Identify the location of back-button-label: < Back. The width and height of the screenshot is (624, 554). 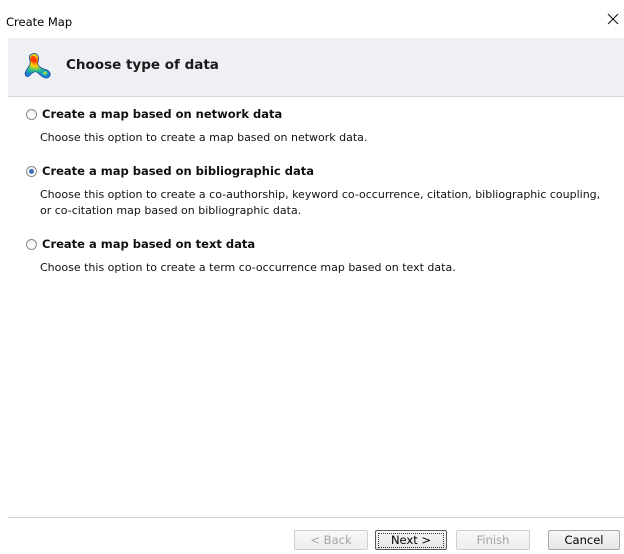
(331, 540).